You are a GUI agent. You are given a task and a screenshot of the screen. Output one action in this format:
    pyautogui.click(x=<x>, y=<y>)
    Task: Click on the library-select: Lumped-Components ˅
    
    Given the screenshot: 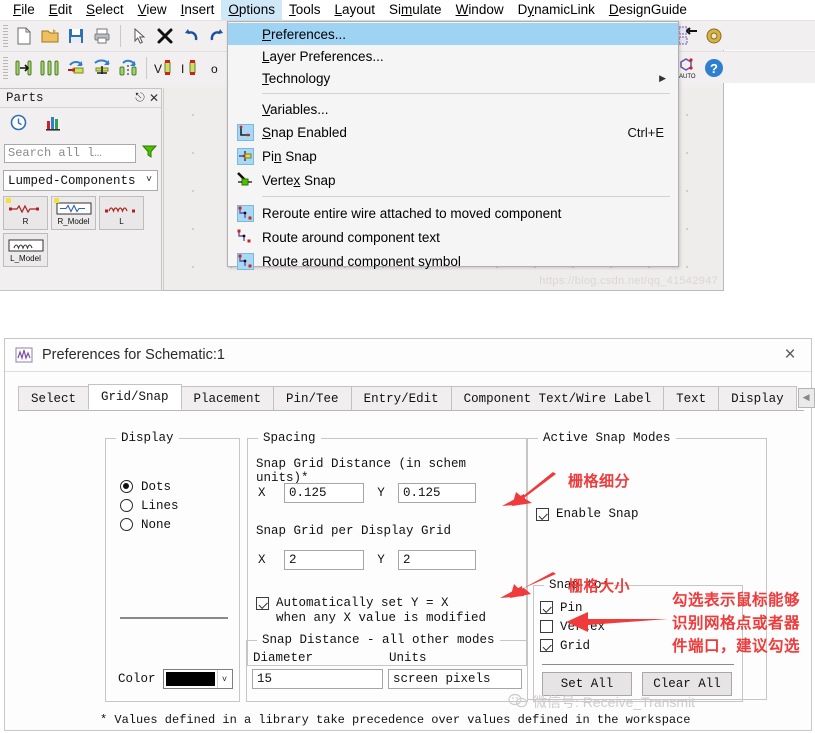 What is the action you would take?
    pyautogui.click(x=80, y=180)
    